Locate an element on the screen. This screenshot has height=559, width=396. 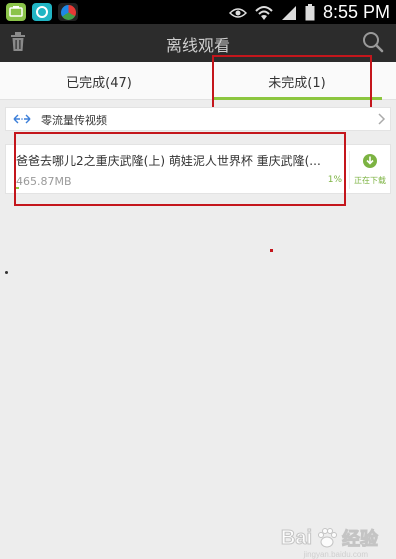
clock: 8:55 PM is located at coordinates (356, 12).